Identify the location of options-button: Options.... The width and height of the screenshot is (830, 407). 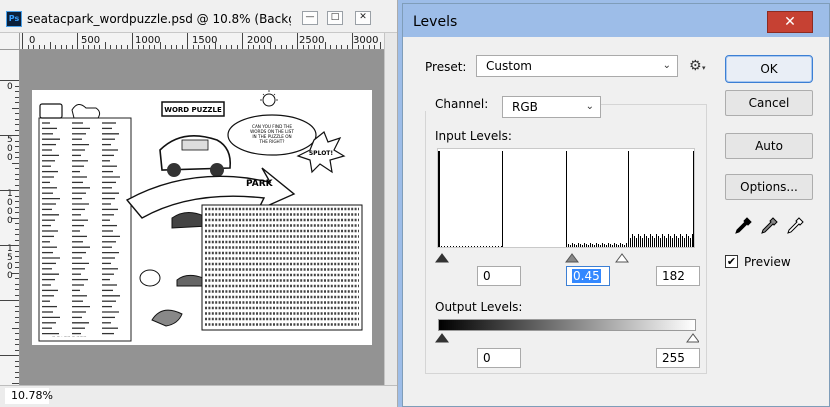
(769, 187).